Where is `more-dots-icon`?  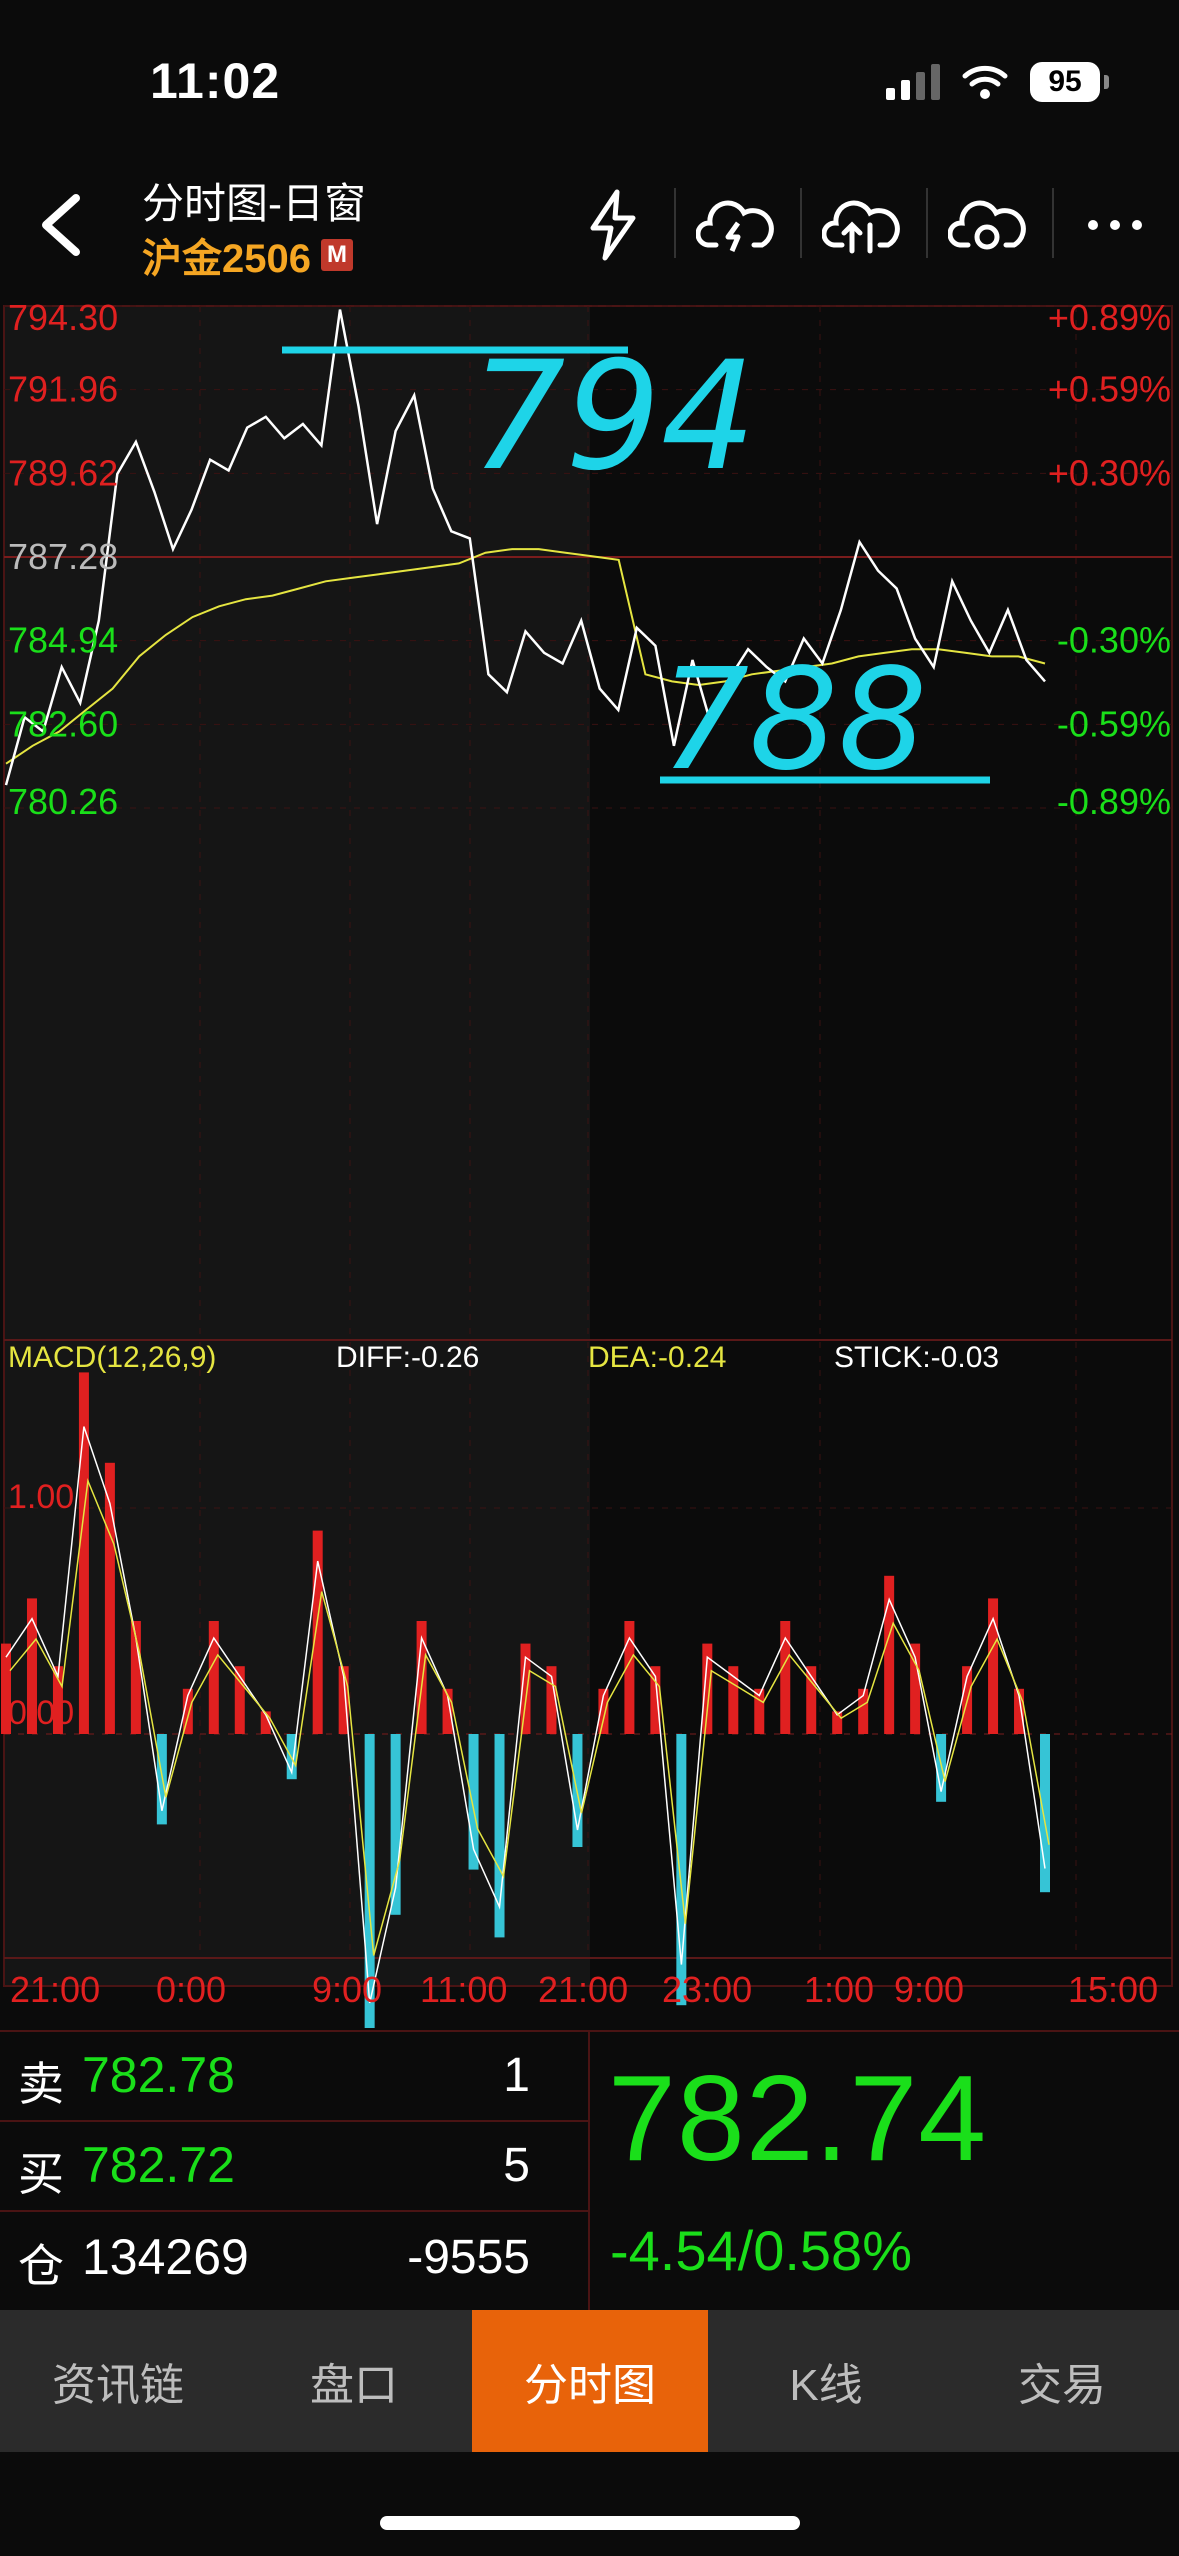
more-dots-icon is located at coordinates (1115, 225).